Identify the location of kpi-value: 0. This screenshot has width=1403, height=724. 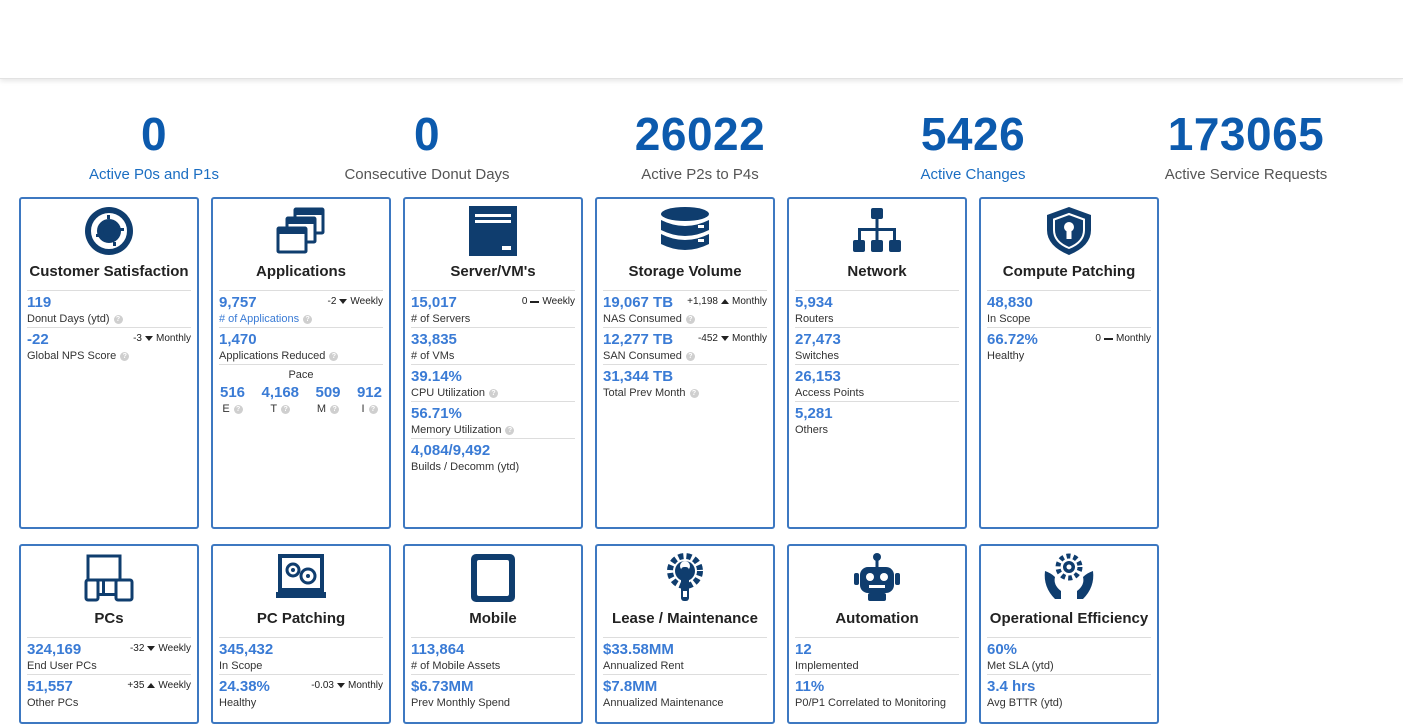
(154, 134).